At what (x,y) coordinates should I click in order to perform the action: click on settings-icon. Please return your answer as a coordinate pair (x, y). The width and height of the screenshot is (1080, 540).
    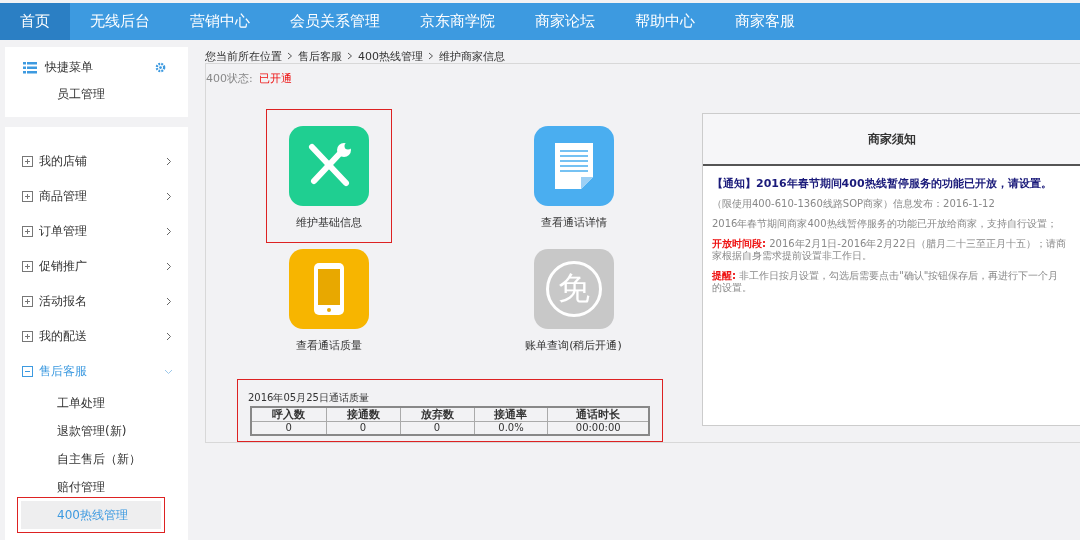
    Looking at the image, I should click on (160, 67).